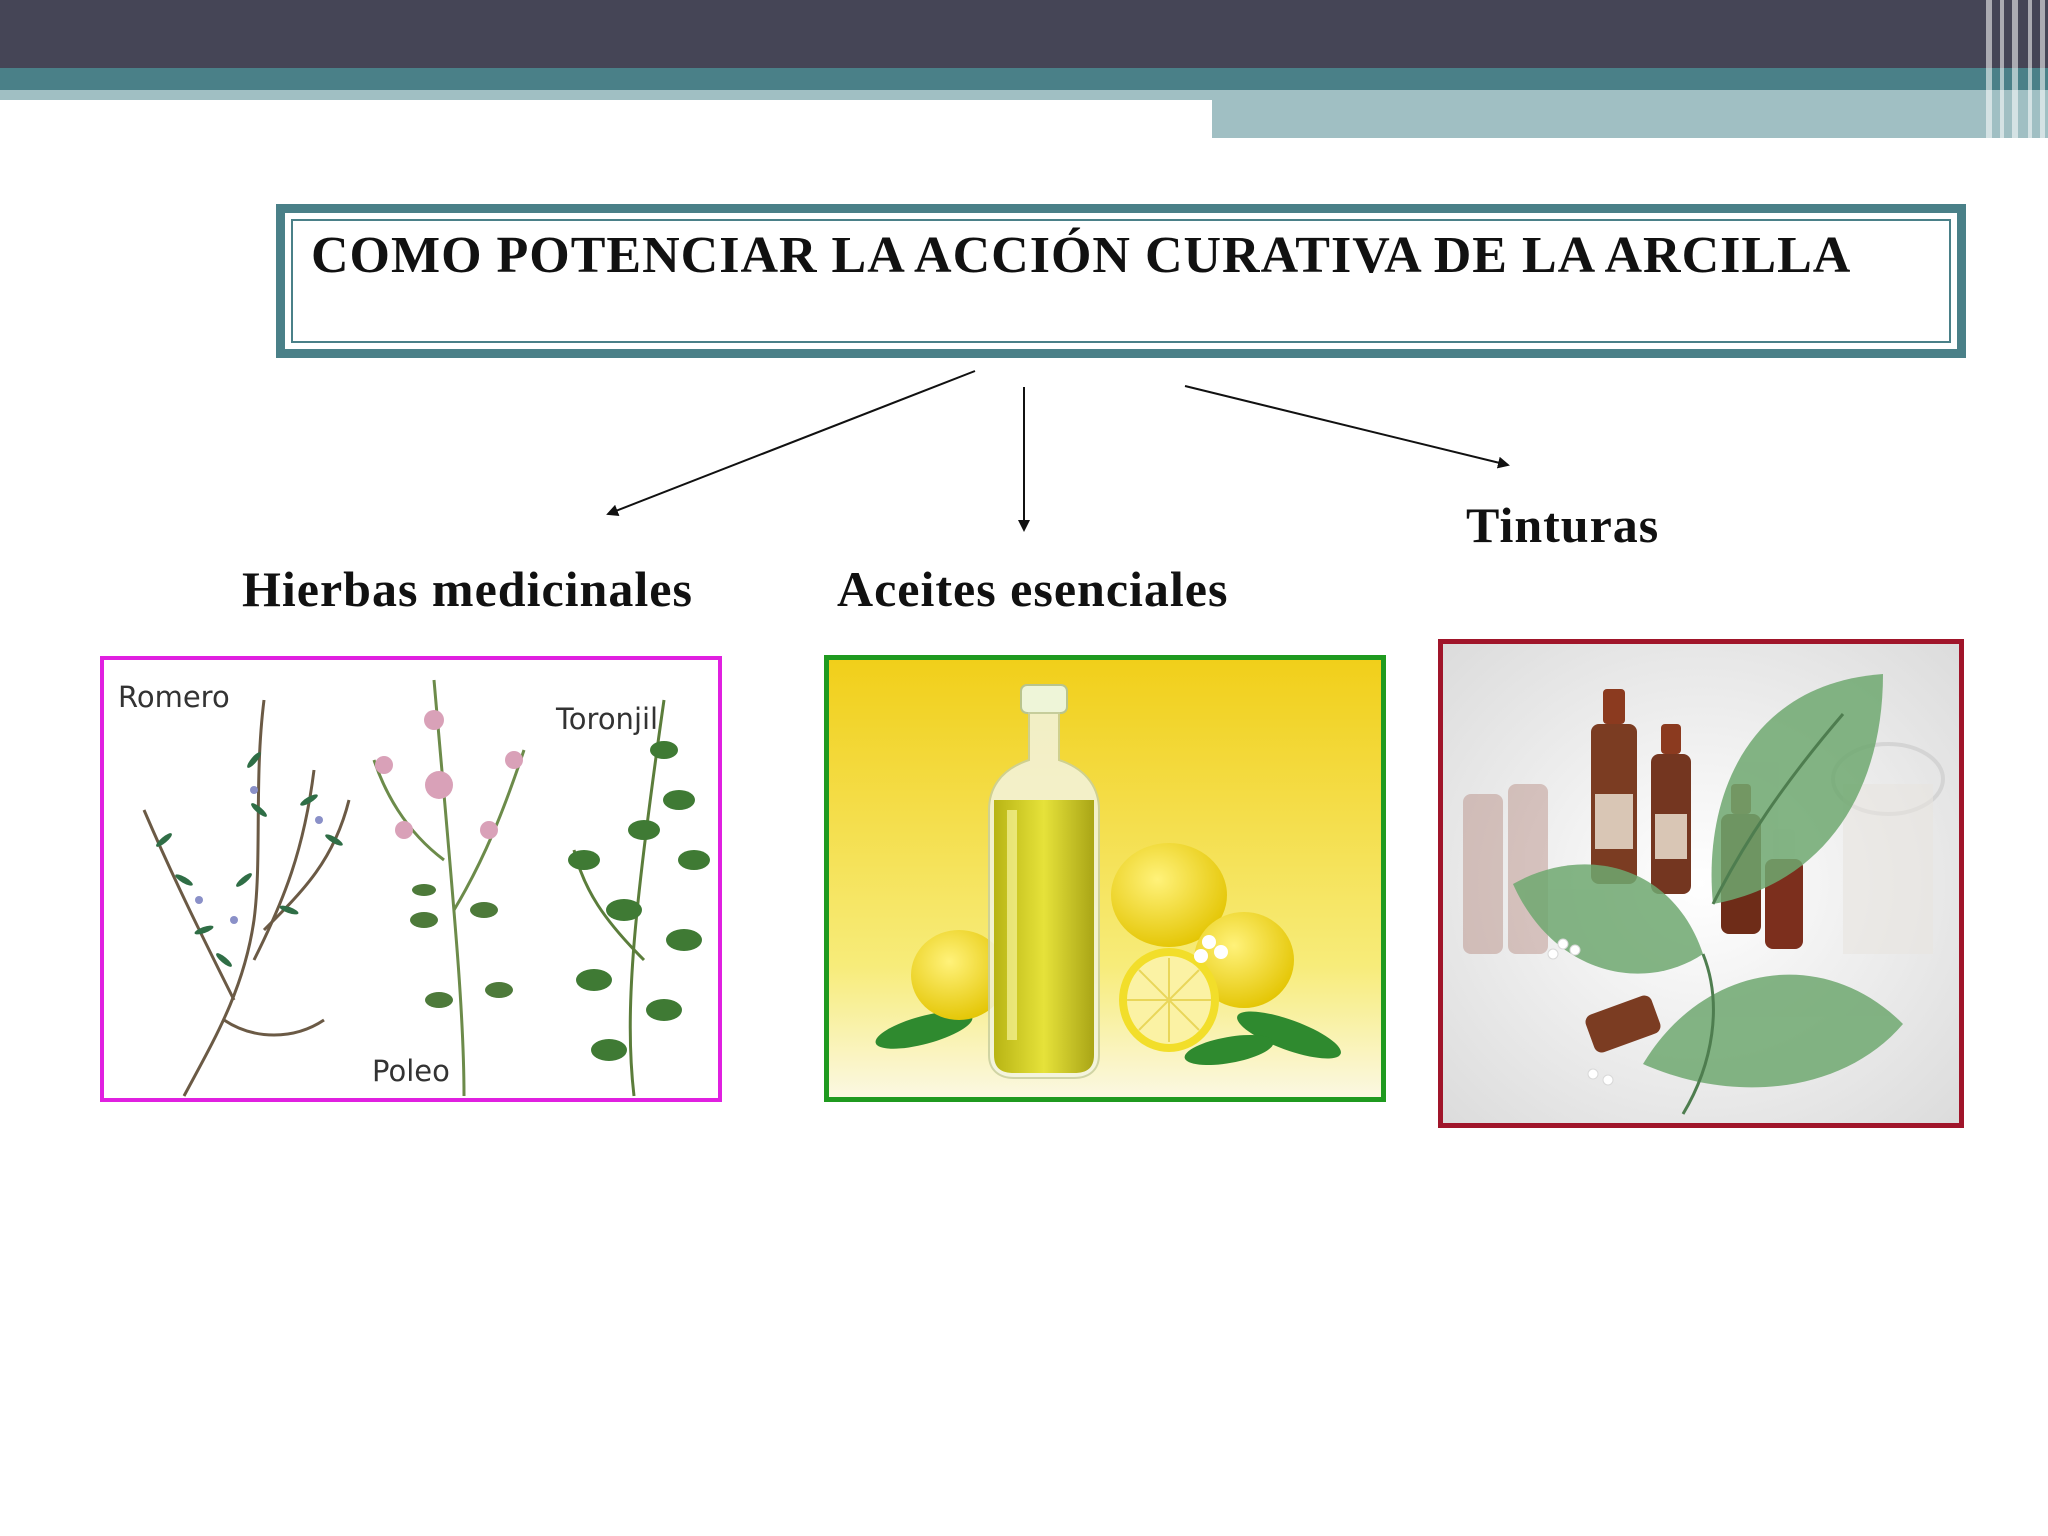 This screenshot has height=1536, width=2048. I want to click on oils-image, so click(1105, 878).